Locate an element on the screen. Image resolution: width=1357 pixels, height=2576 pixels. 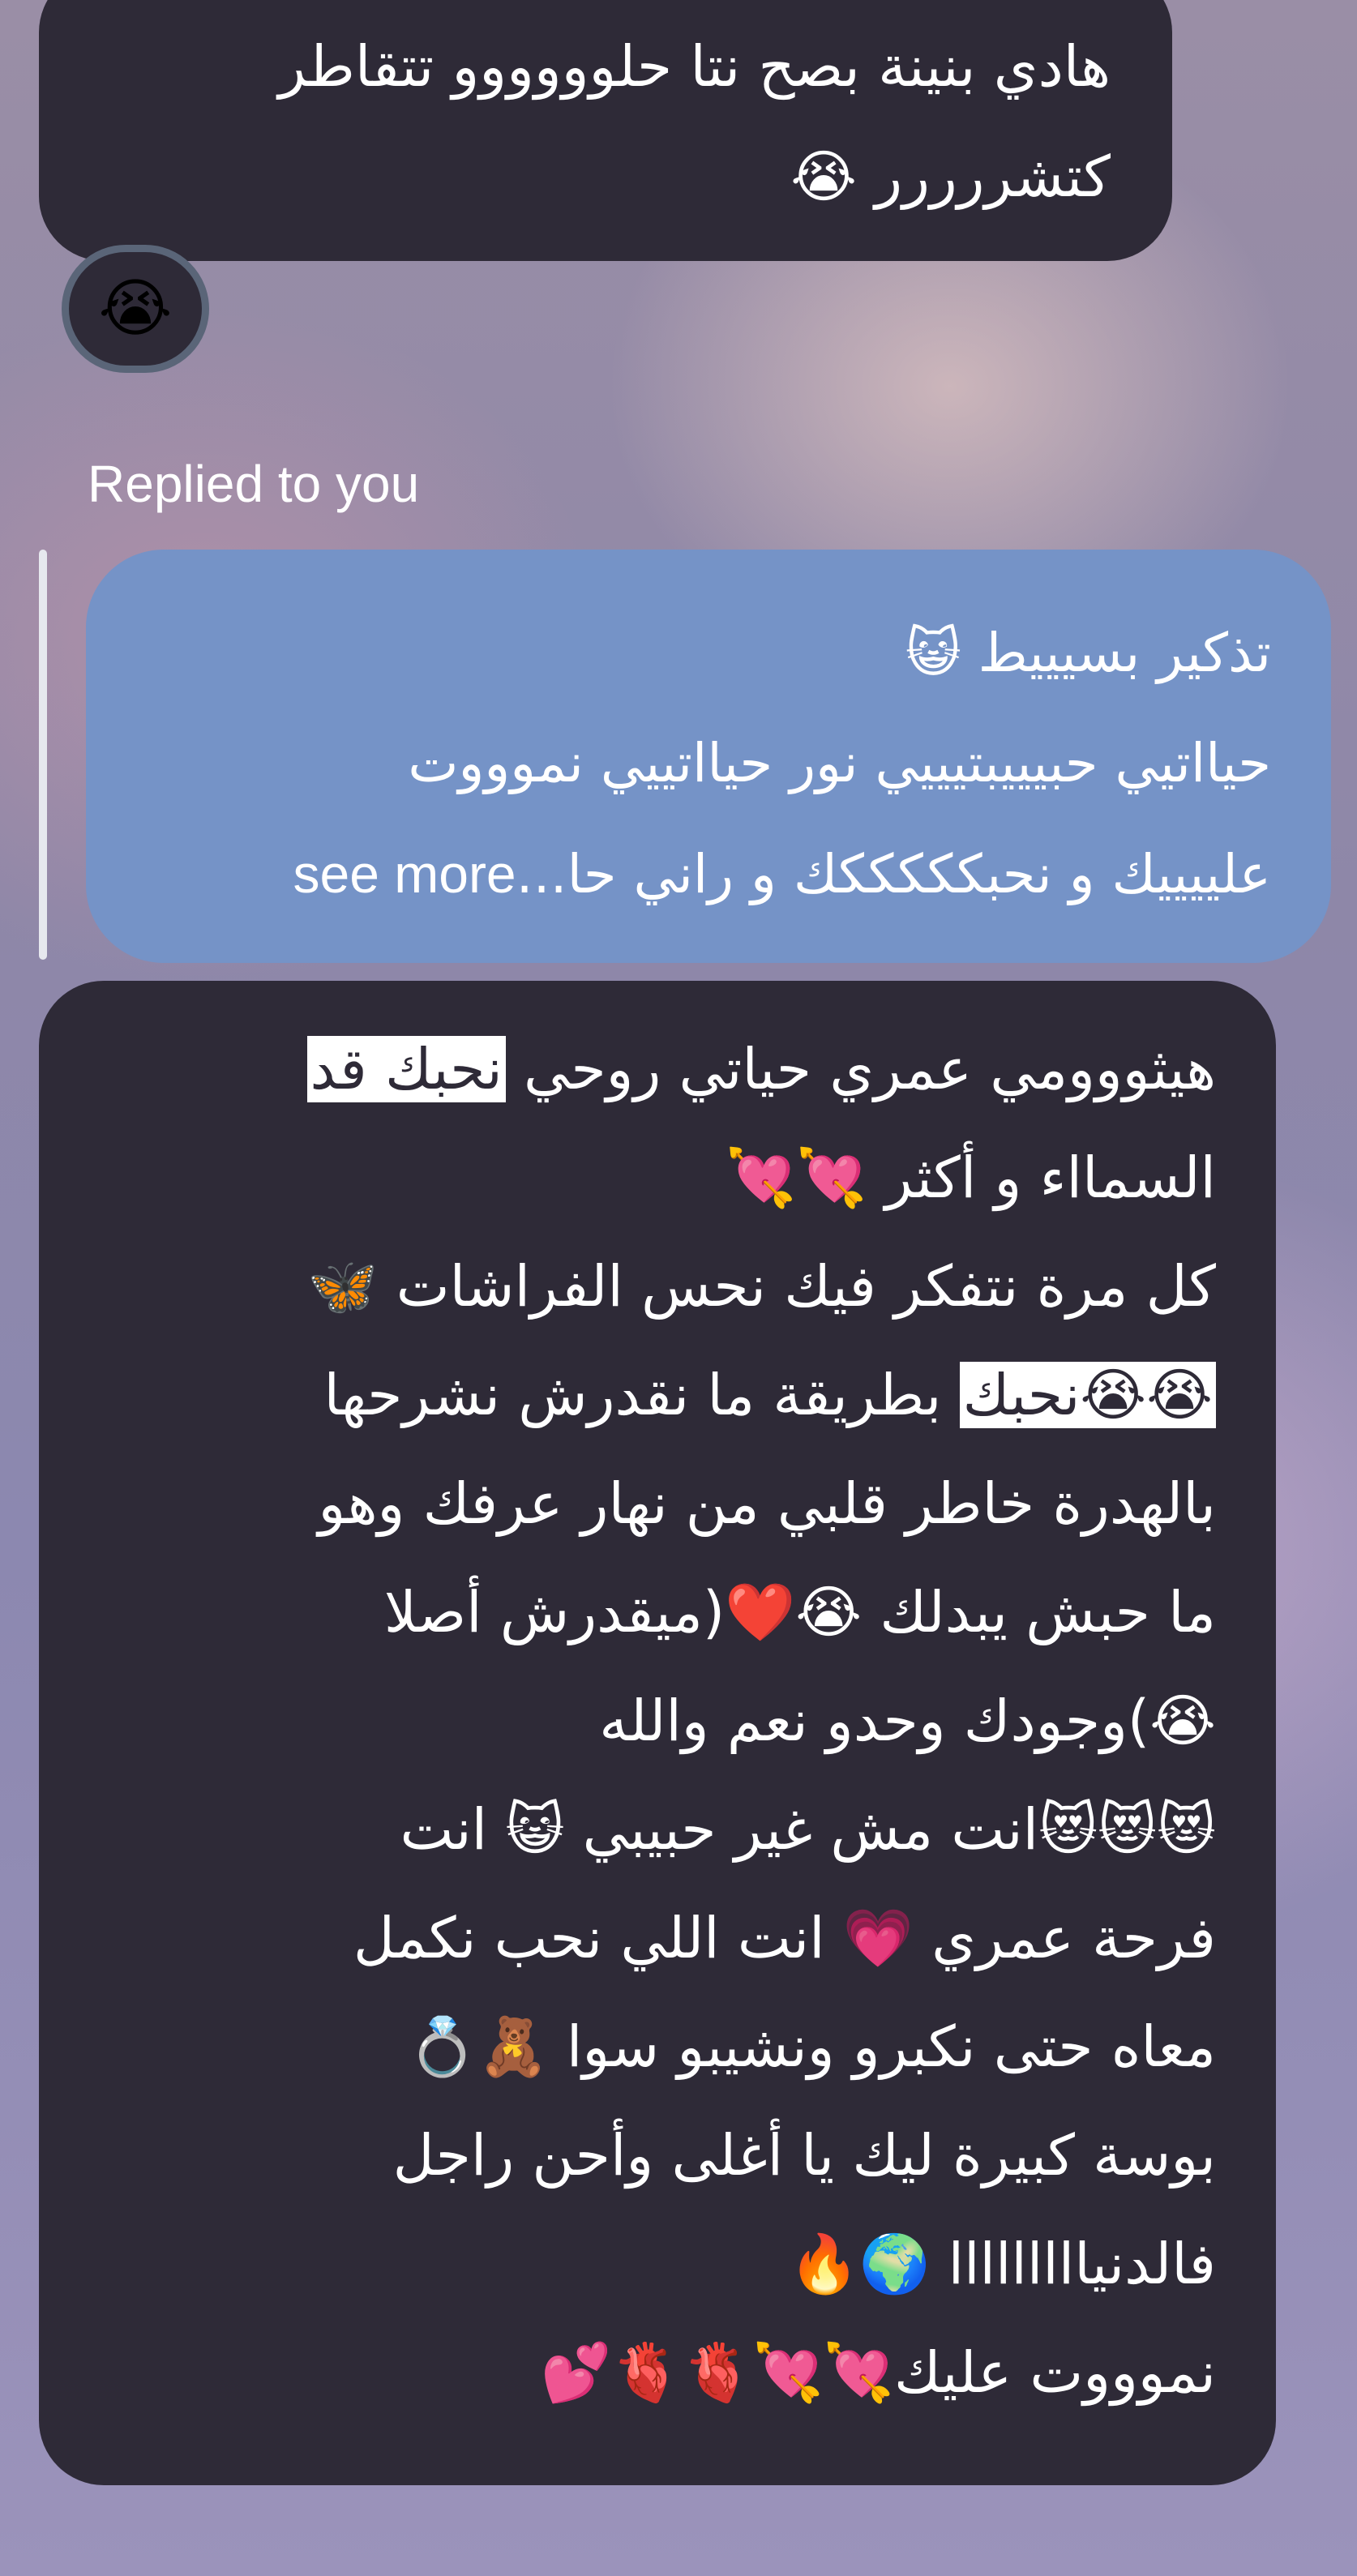
message-2-line-6: ما حبش يبدلك 😭❤️(ميقدرش أصلا is located at coordinates (799, 1612).